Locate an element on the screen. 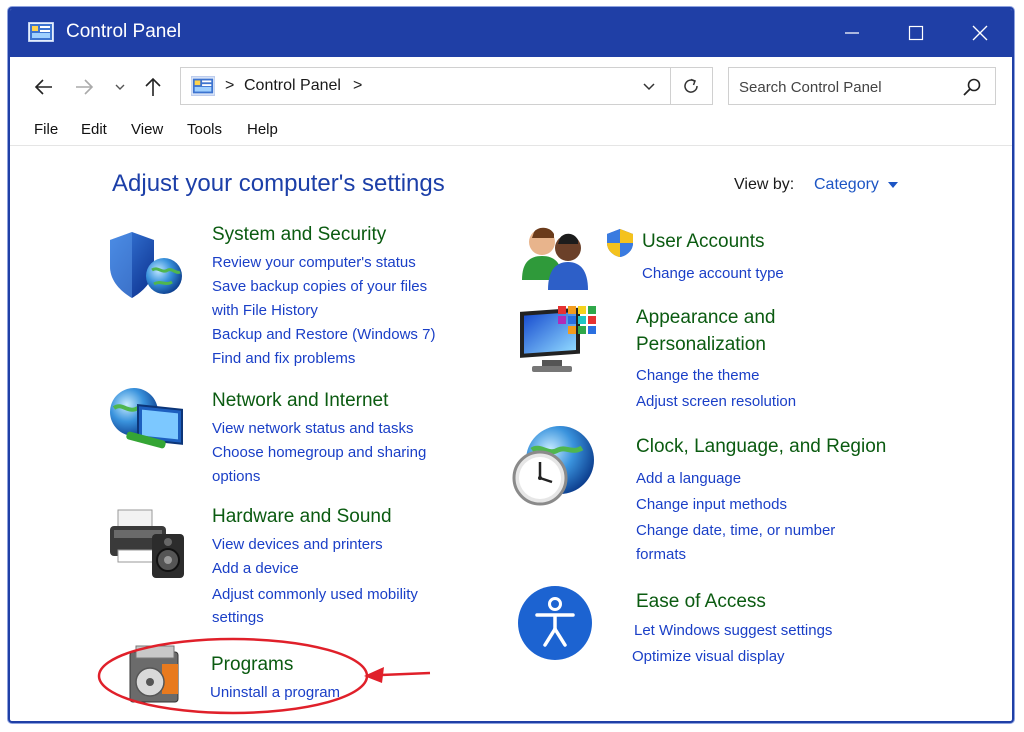 The height and width of the screenshot is (732, 1024). link-input-methods: Change input methods is located at coordinates (711, 504).